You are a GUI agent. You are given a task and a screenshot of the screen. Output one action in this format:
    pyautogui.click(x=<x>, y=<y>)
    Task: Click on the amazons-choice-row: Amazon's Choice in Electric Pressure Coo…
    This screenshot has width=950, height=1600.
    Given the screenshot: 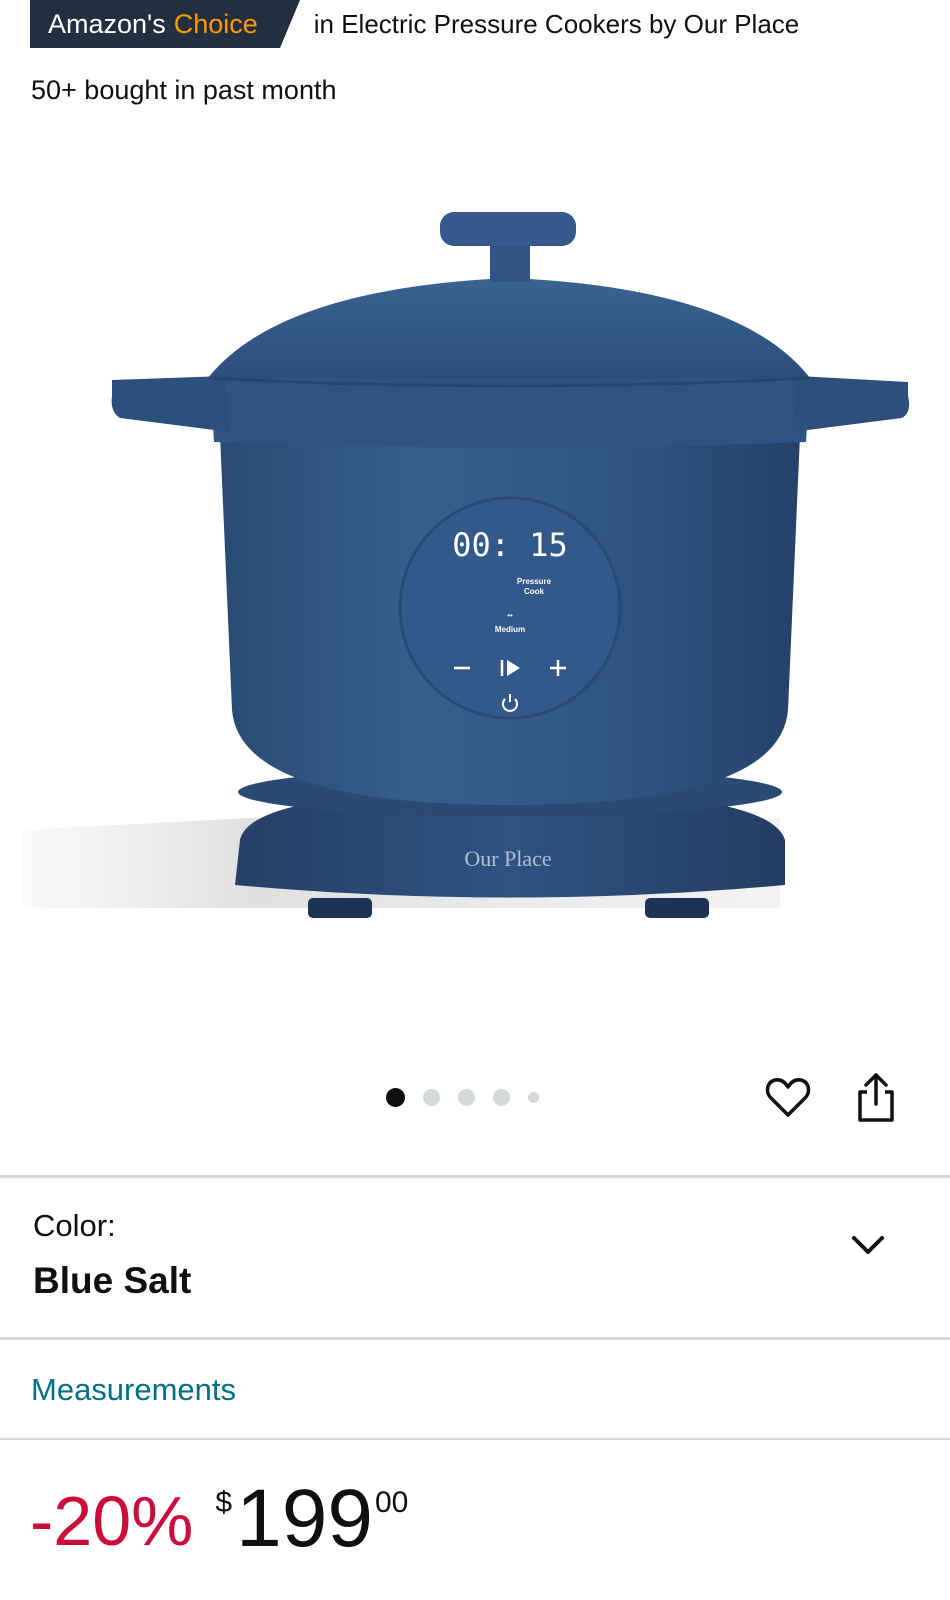 What is the action you would take?
    pyautogui.click(x=414, y=24)
    